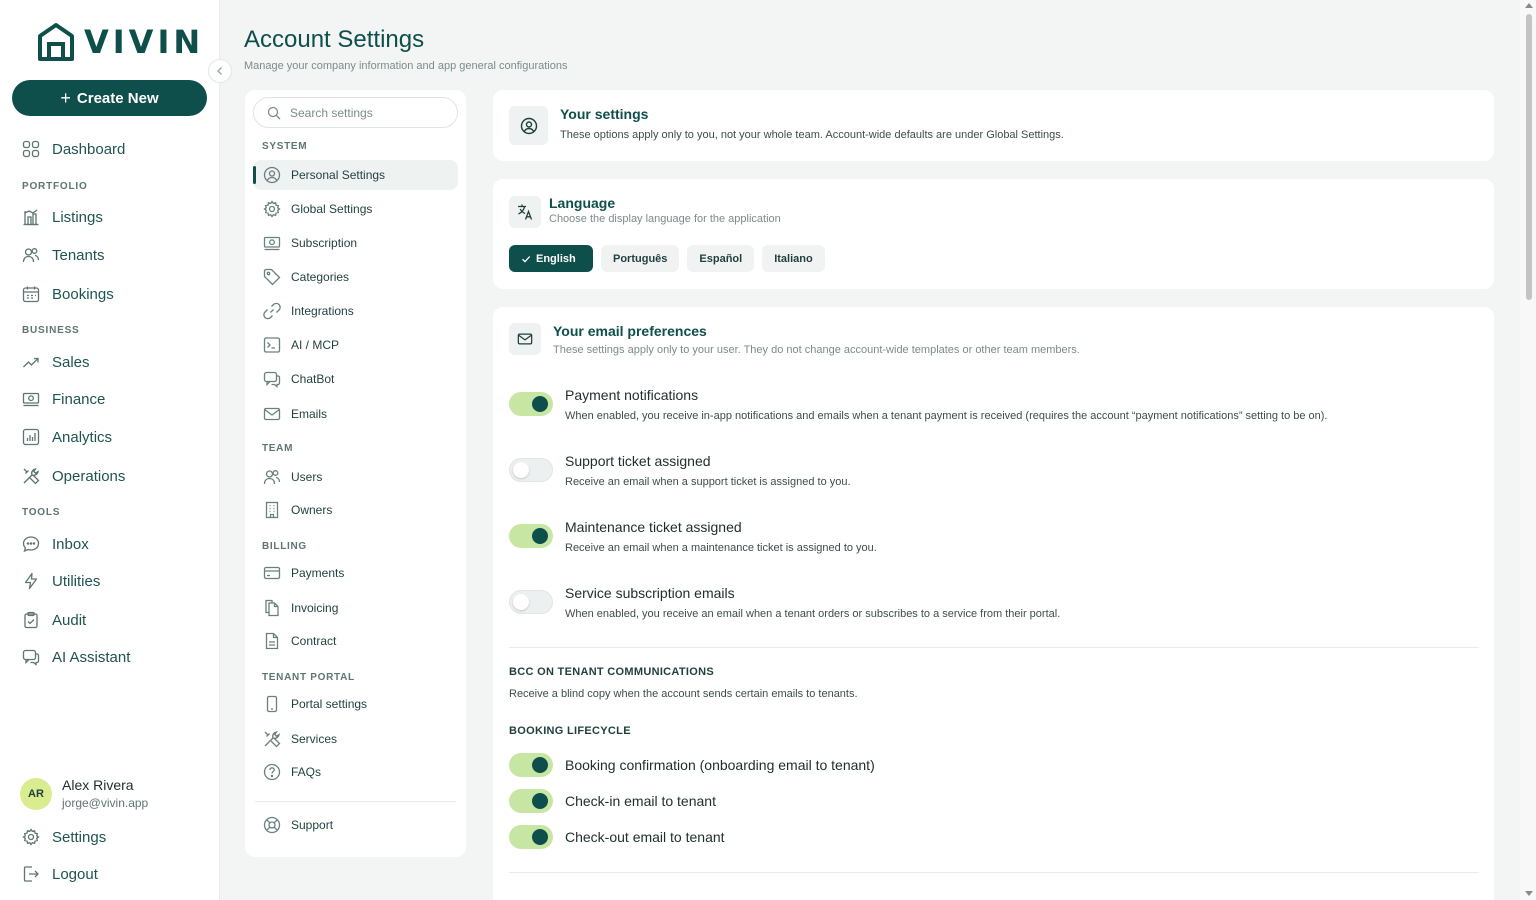  I want to click on calendar-icon, so click(31, 294).